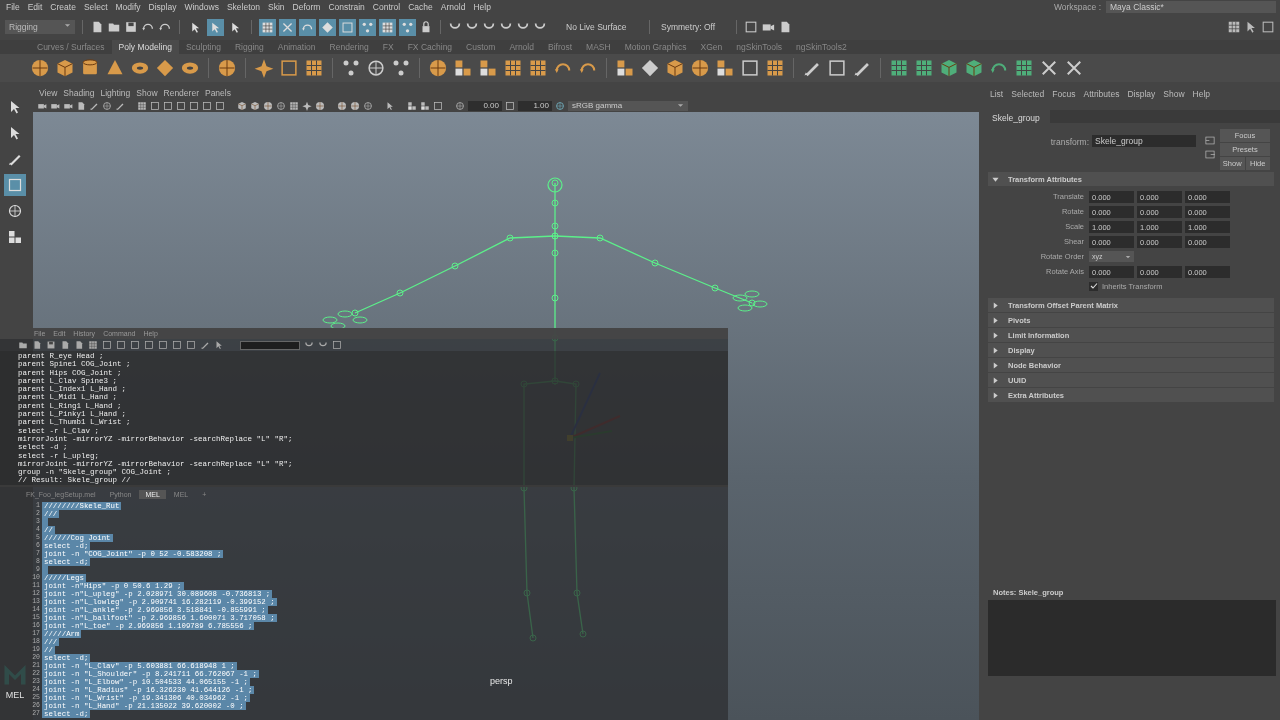 This screenshot has height=720, width=1280. I want to click on menu-item: Edit, so click(37, 7).